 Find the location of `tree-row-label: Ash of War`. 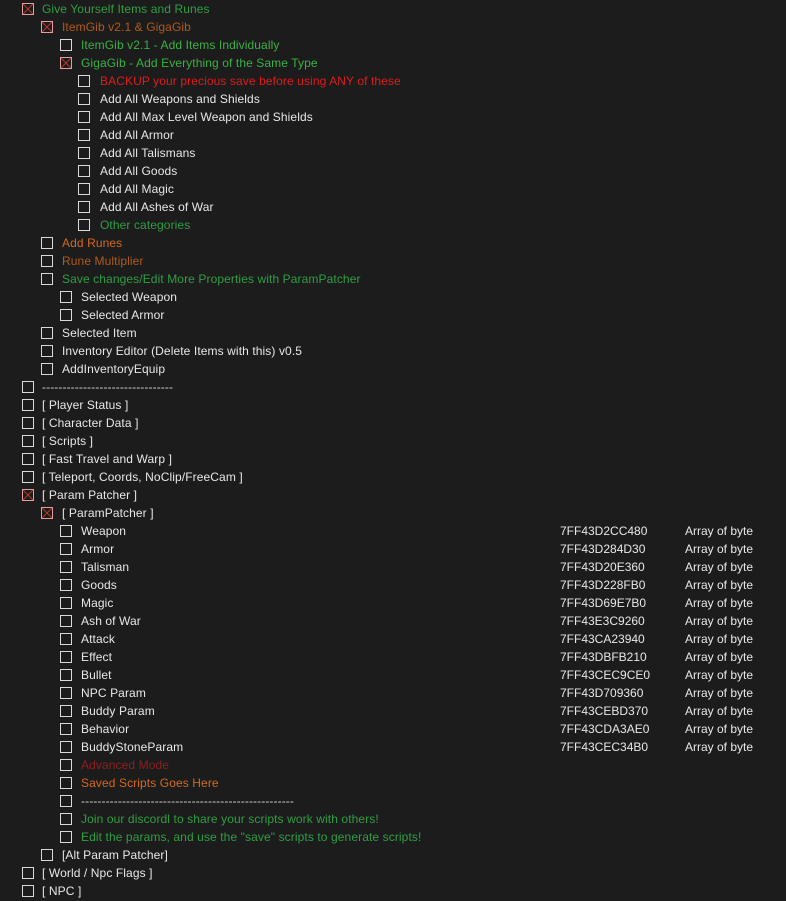

tree-row-label: Ash of War is located at coordinates (111, 621).